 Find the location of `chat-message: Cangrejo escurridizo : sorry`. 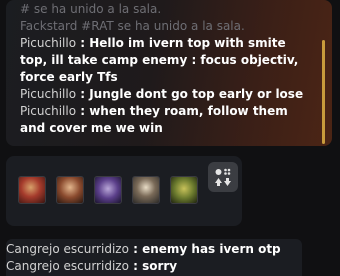

chat-message: Cangrejo escurridizo : sorry is located at coordinates (143, 266).